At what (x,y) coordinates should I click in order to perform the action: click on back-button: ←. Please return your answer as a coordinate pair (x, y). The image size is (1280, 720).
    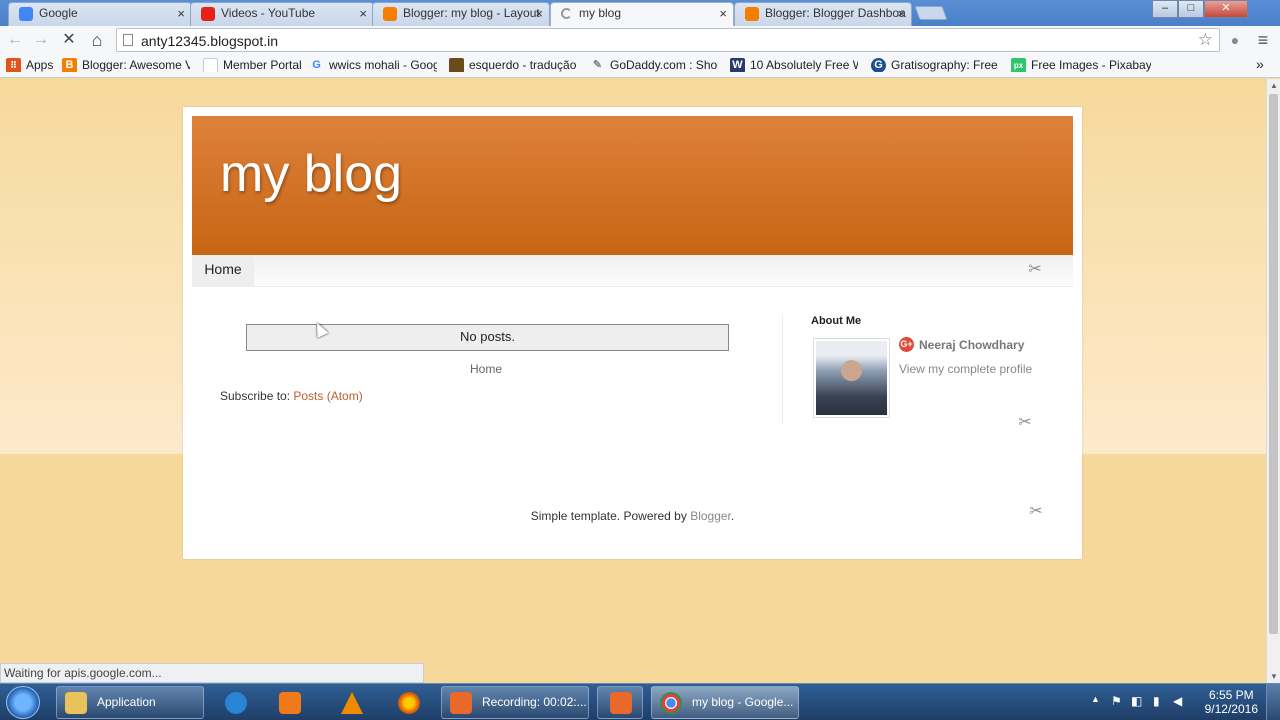
    Looking at the image, I should click on (15, 40).